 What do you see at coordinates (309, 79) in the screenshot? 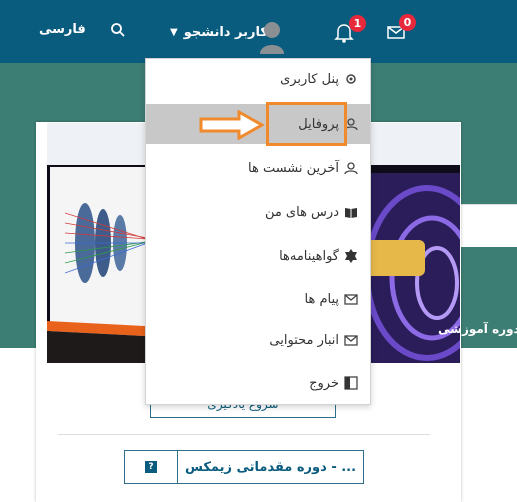
I see `menu-item-label: پنل کاربری` at bounding box center [309, 79].